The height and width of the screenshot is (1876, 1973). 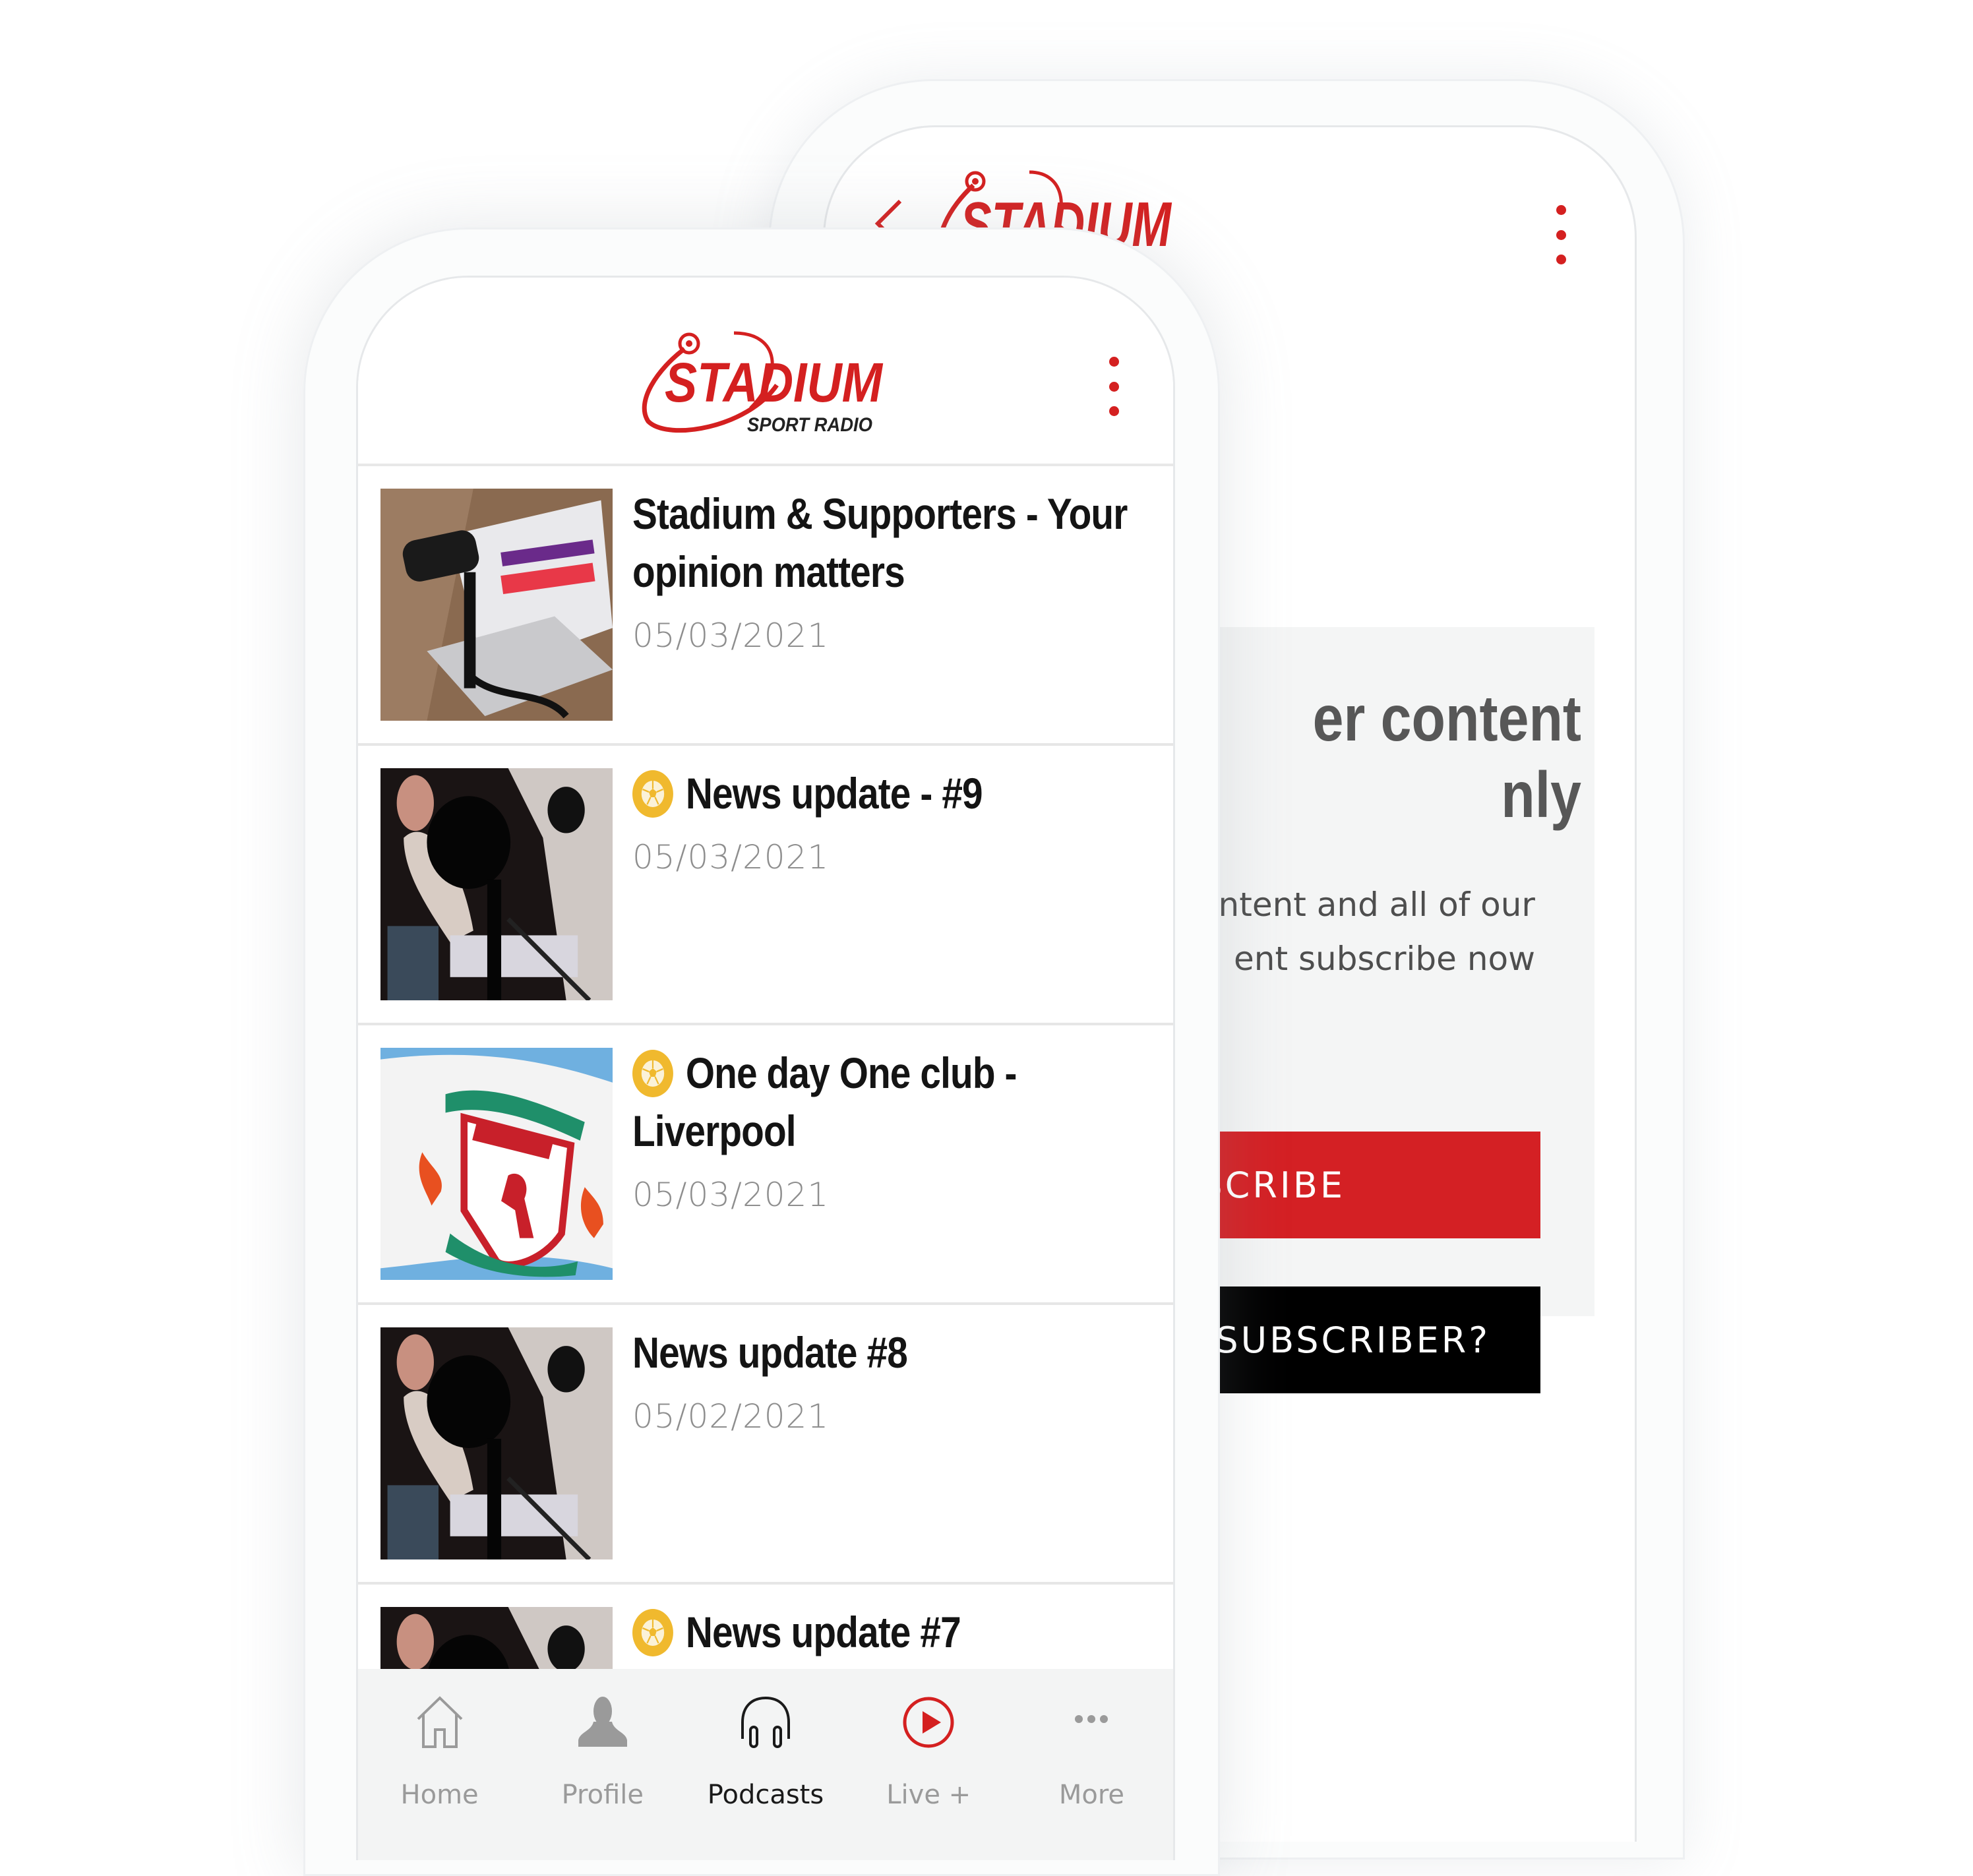 What do you see at coordinates (439, 1795) in the screenshot?
I see `nav-label: Home` at bounding box center [439, 1795].